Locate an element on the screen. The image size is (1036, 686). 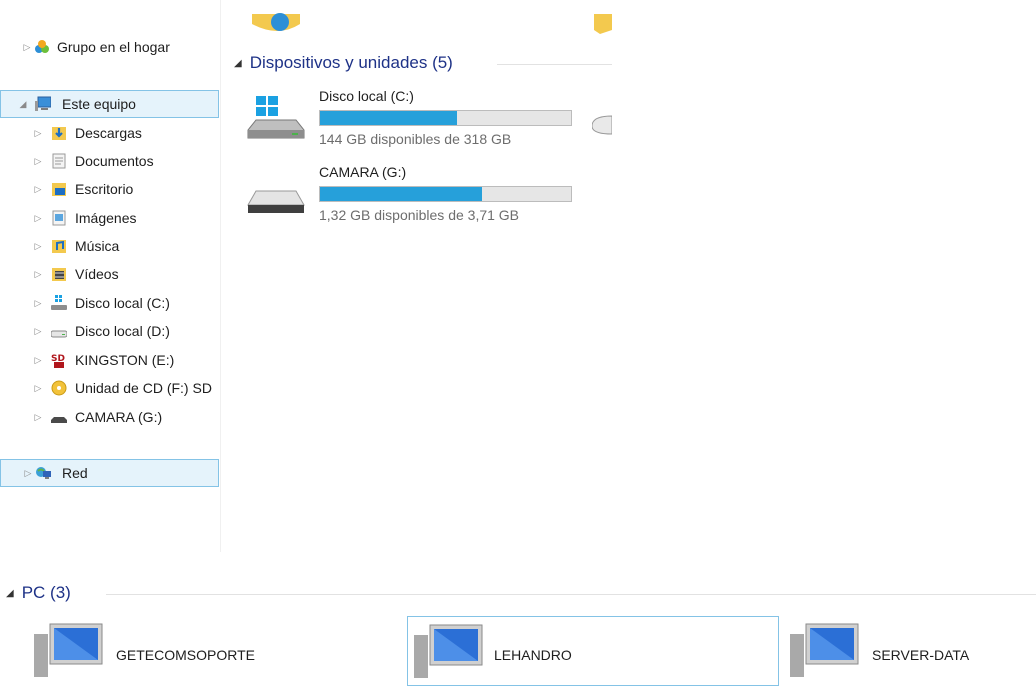
group-title: Dispositivos y unidades (5) is located at coordinates (351, 62).